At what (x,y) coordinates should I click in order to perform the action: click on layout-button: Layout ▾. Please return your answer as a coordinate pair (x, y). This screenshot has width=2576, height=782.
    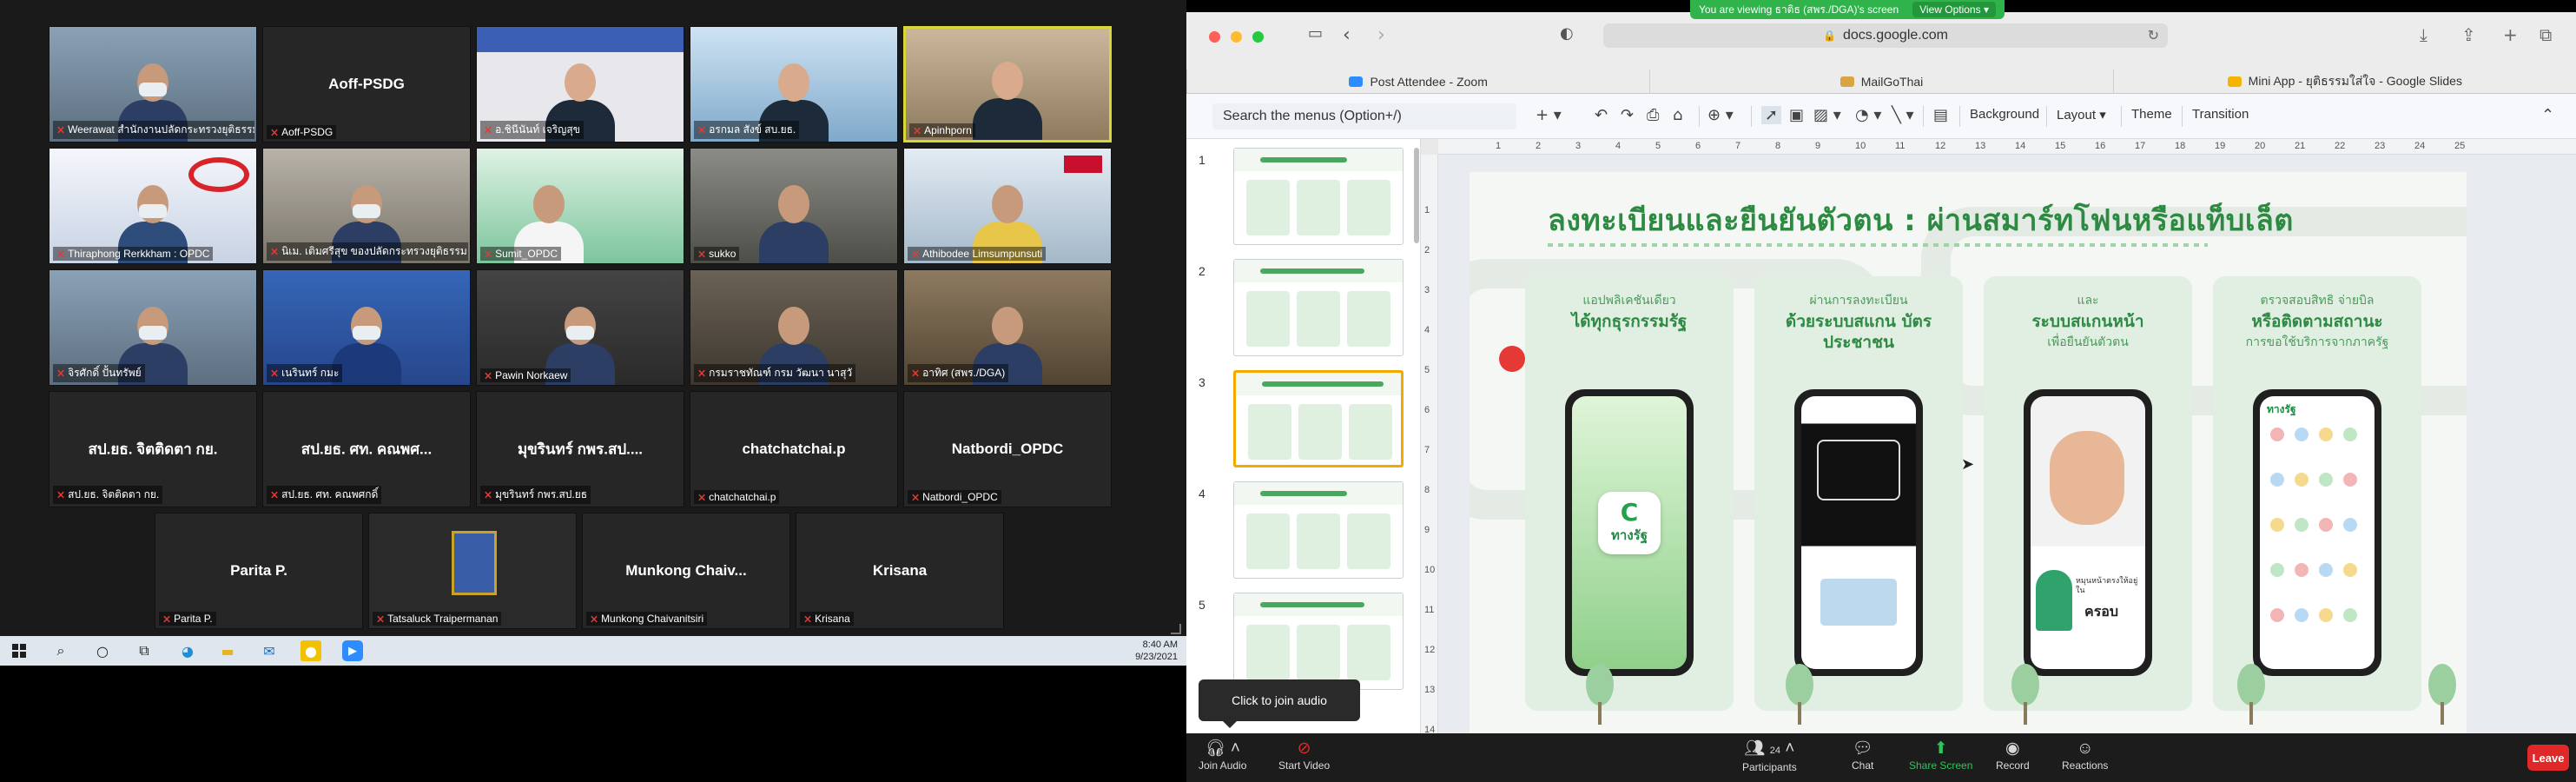
    Looking at the image, I should click on (2081, 115).